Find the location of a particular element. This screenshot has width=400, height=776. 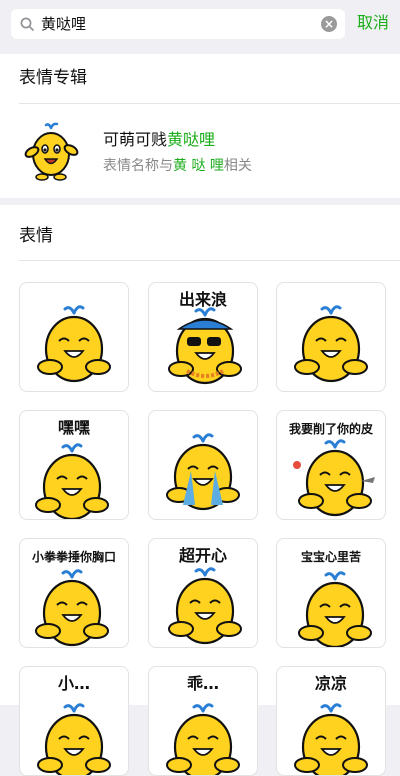

sticker-image: 嘿嘿 is located at coordinates (72, 468).